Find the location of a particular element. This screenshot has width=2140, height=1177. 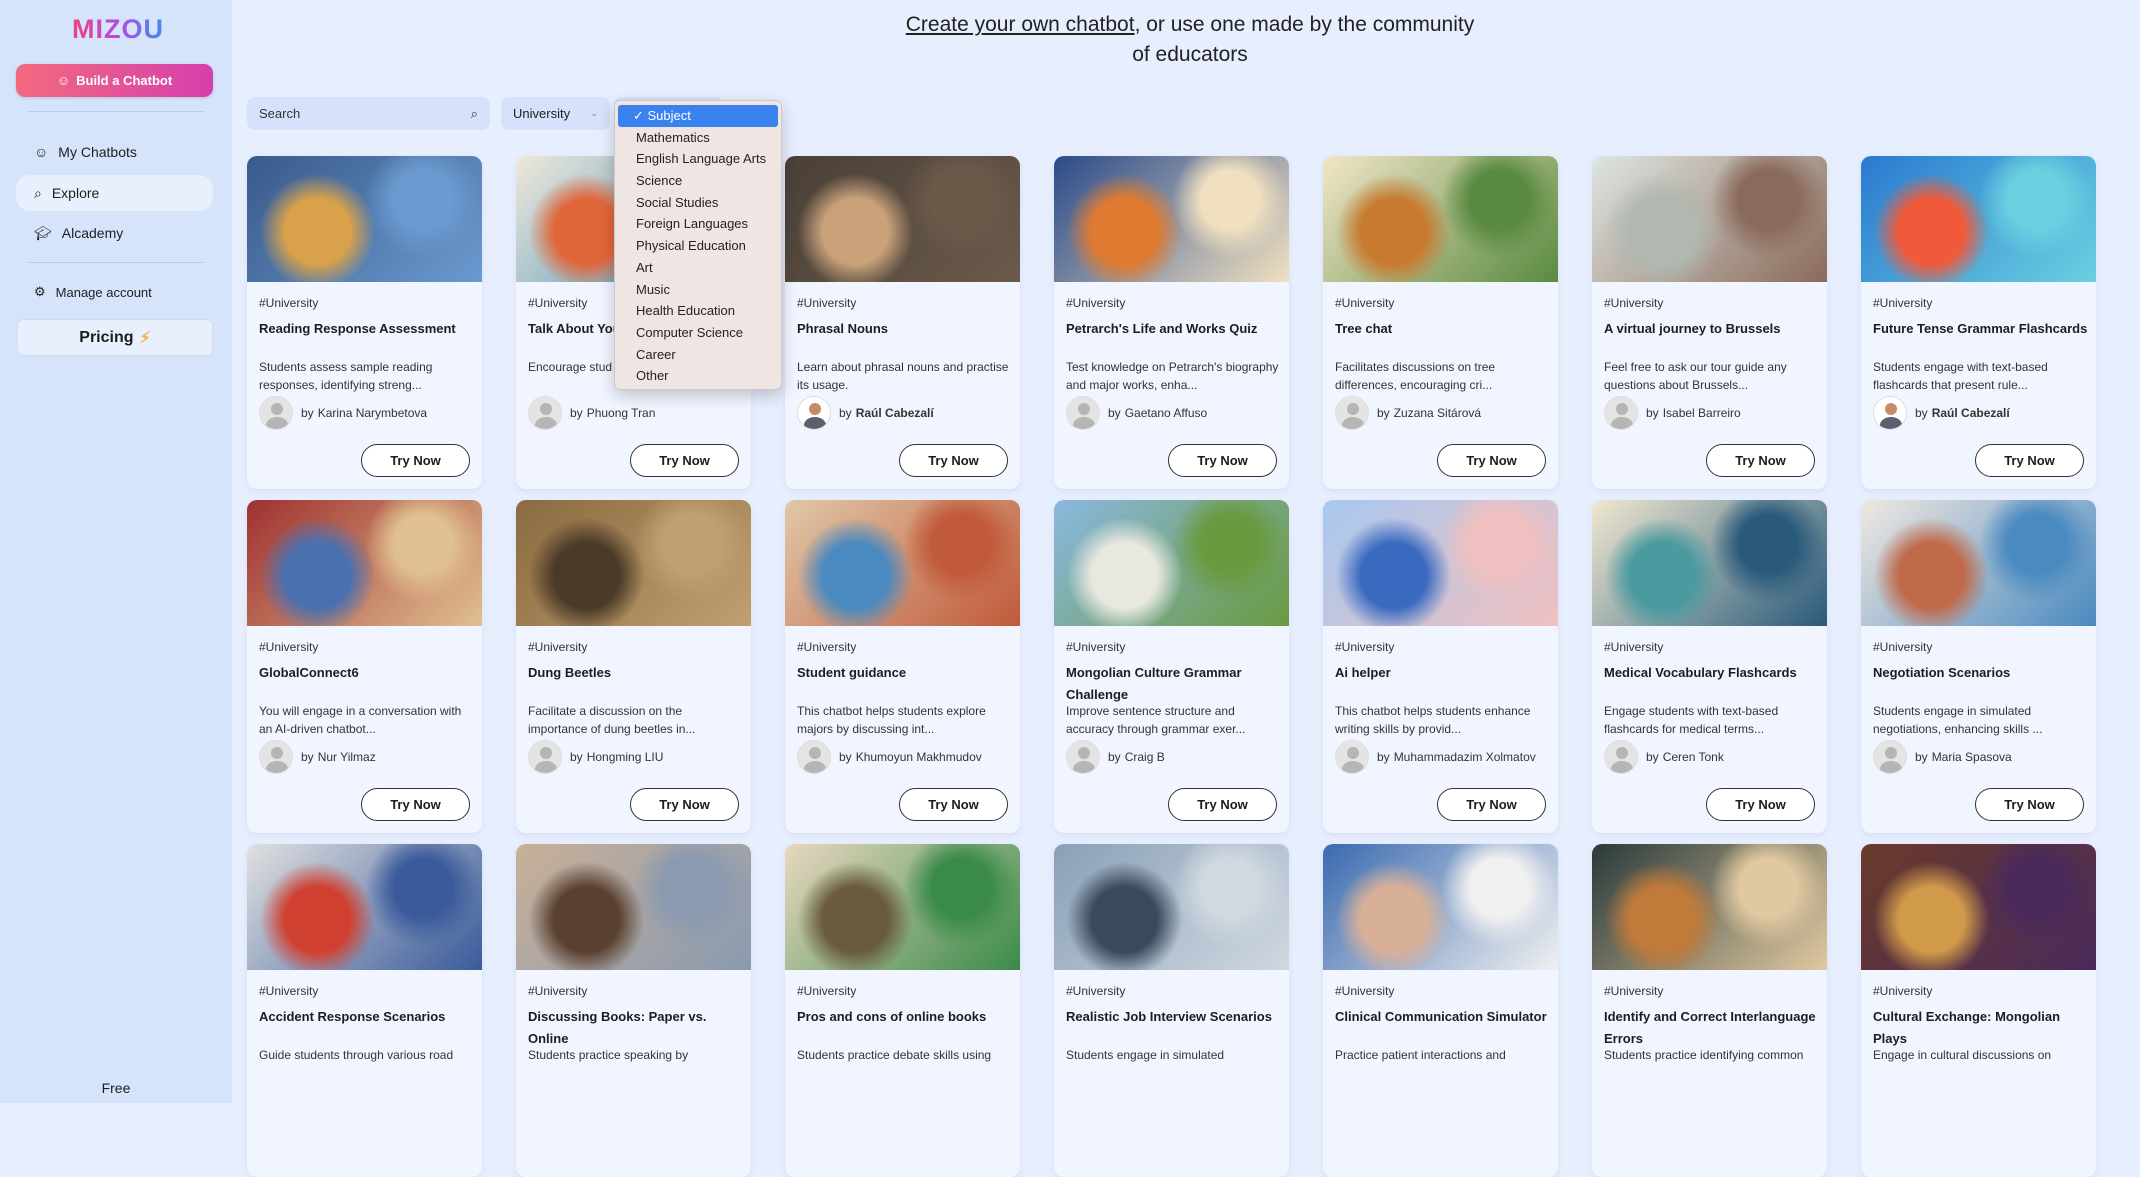

sidebar-item-alcademy: 🎓︎ Alcademy is located at coordinates (114, 233).